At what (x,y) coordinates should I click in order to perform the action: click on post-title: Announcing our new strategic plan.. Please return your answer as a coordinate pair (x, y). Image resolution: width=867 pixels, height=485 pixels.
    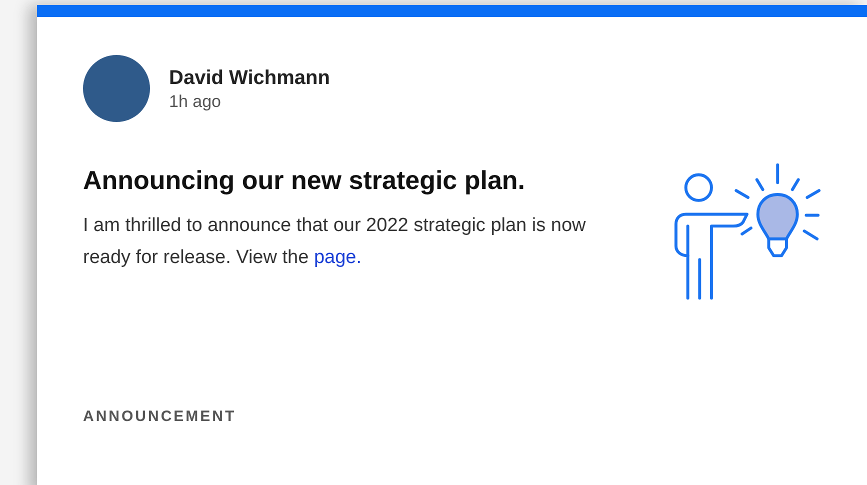
    Looking at the image, I should click on (304, 180).